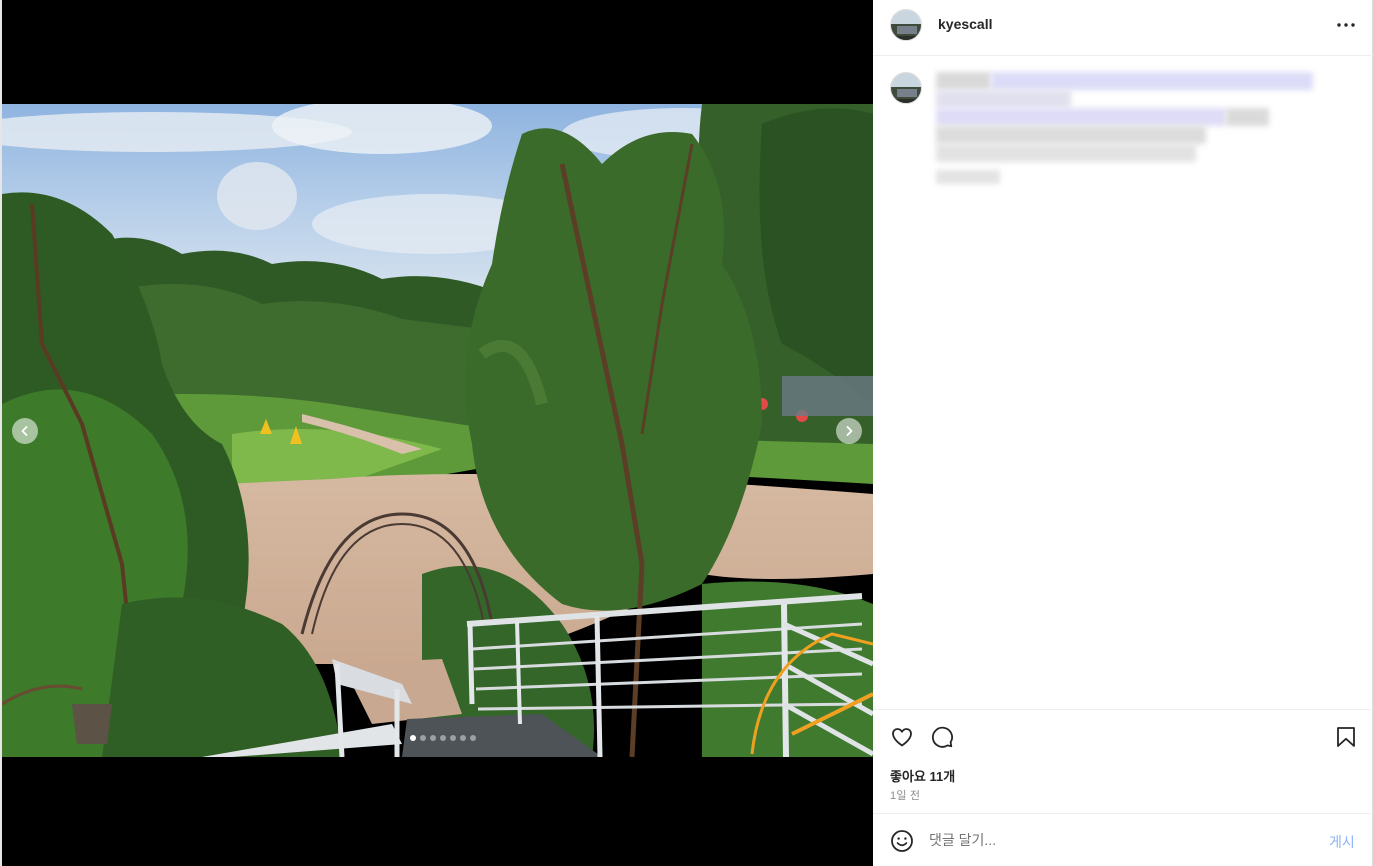  Describe the element at coordinates (1342, 842) in the screenshot. I see `post-comment-button: 게시` at that location.